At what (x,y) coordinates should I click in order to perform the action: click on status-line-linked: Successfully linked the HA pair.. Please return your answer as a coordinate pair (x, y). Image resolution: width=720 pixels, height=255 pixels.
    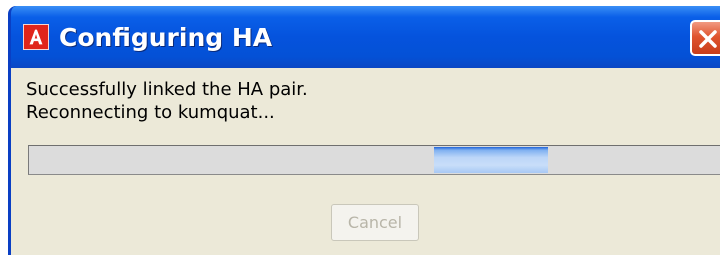
    Looking at the image, I should click on (167, 89).